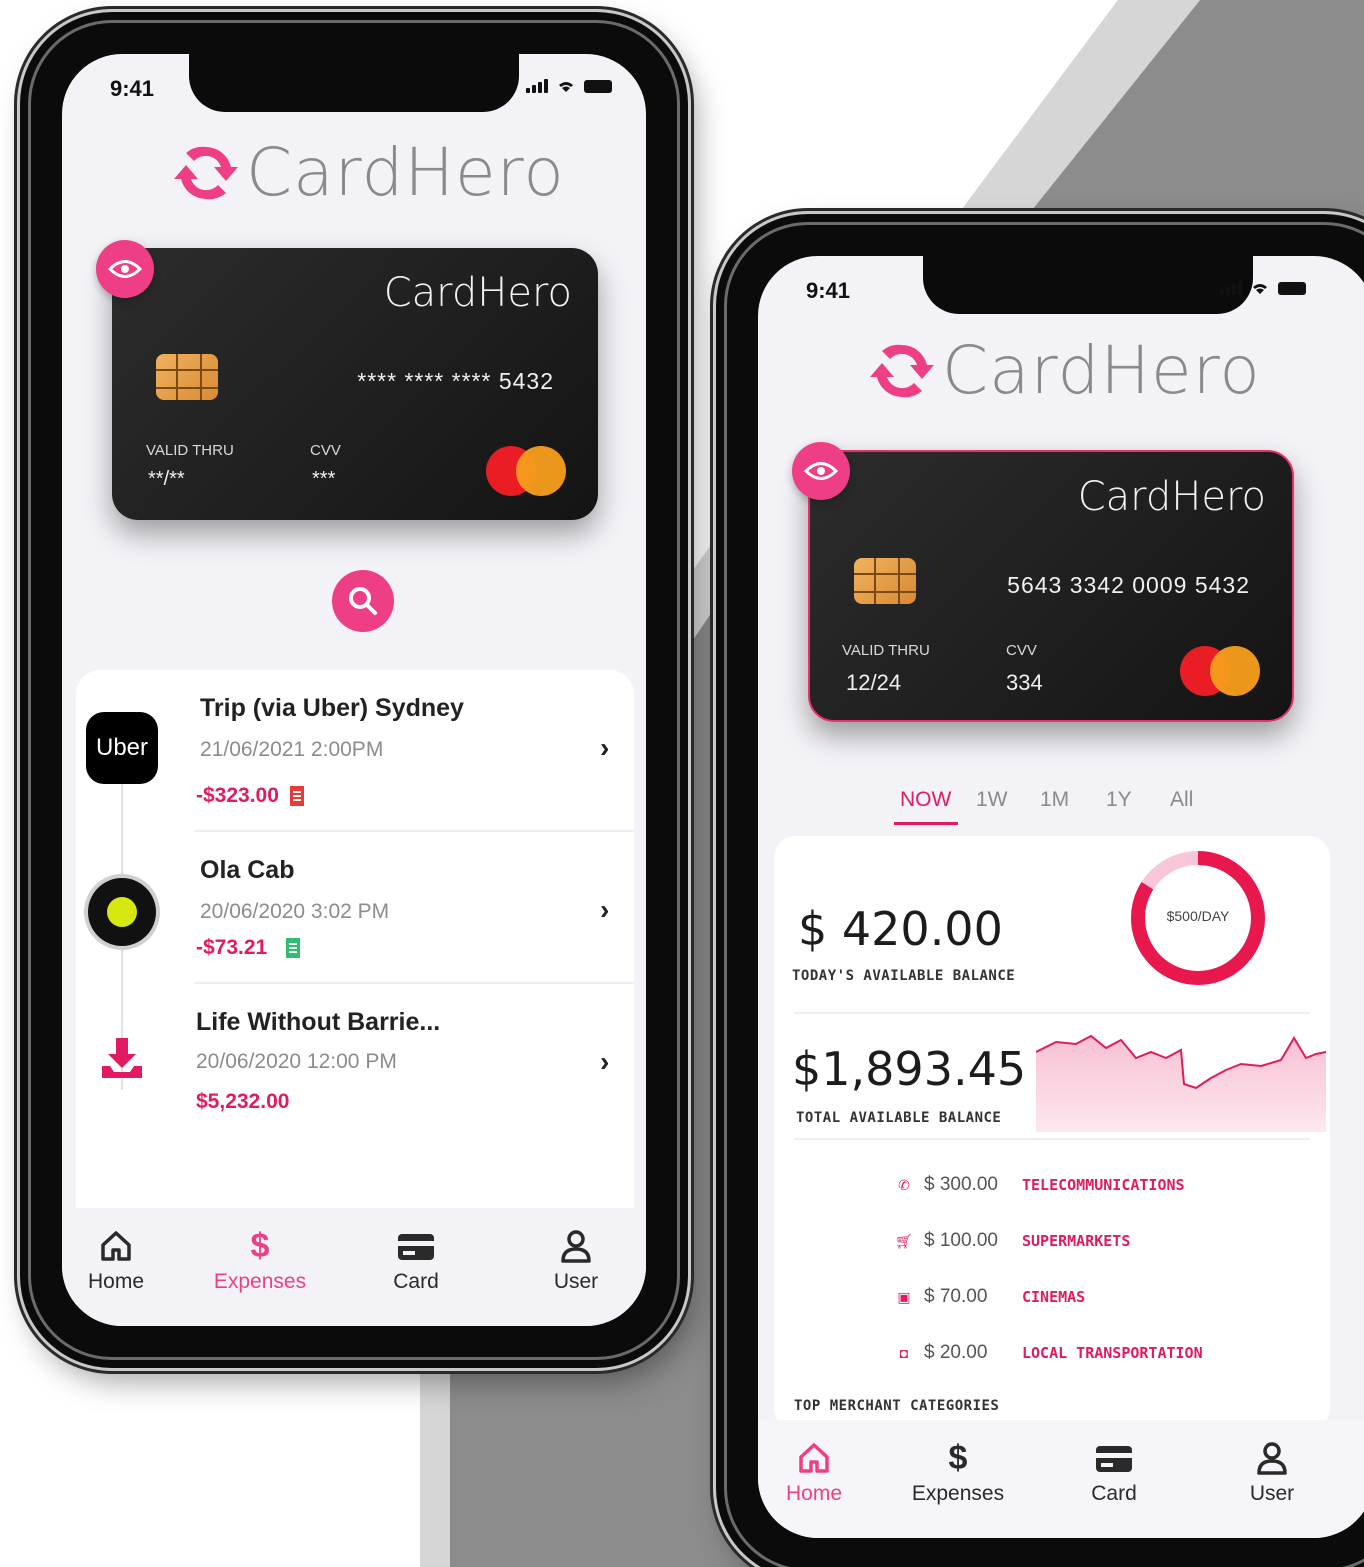 This screenshot has height=1567, width=1364. What do you see at coordinates (904, 1296) in the screenshot?
I see `ticket-icon: ▣` at bounding box center [904, 1296].